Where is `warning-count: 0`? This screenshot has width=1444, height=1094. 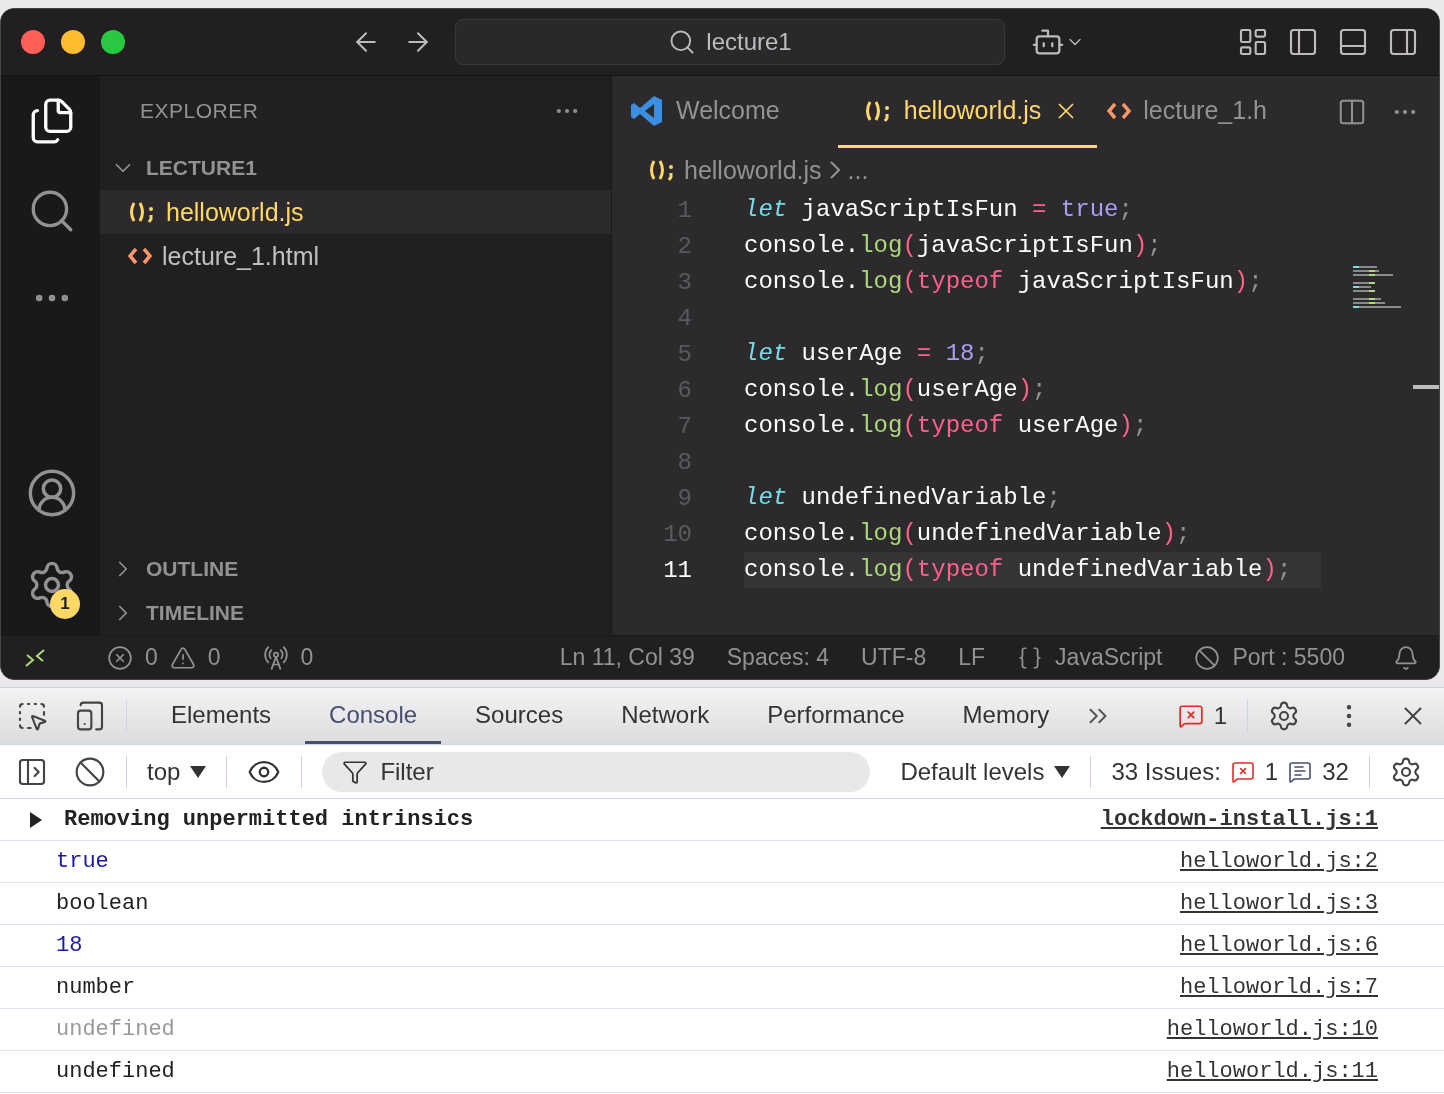
warning-count: 0 is located at coordinates (214, 657).